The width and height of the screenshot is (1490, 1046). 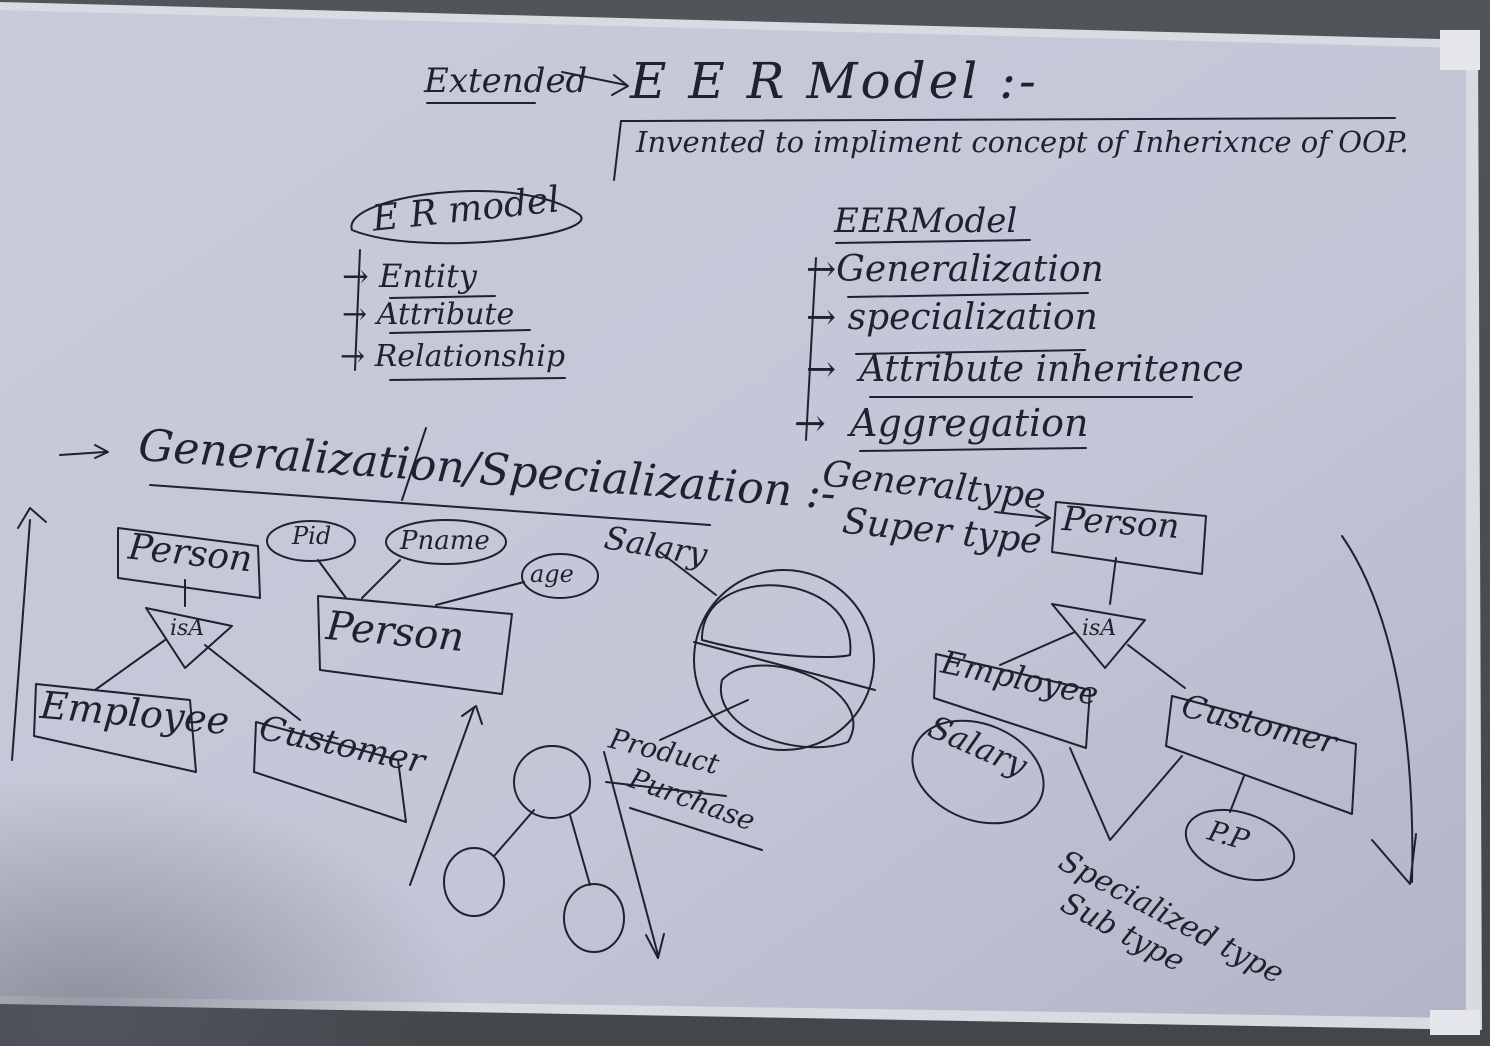 I want to click on right-isa-label: isA, so click(x=1099, y=628).